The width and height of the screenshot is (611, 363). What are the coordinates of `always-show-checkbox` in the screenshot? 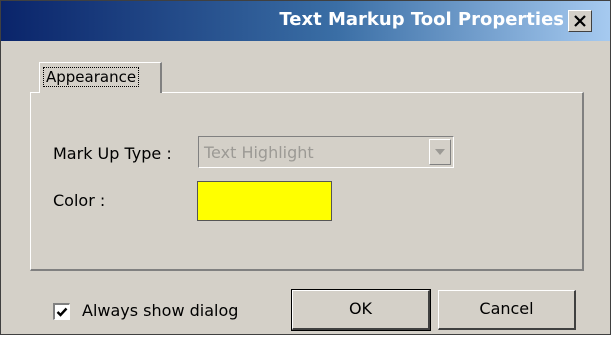 It's located at (61, 311).